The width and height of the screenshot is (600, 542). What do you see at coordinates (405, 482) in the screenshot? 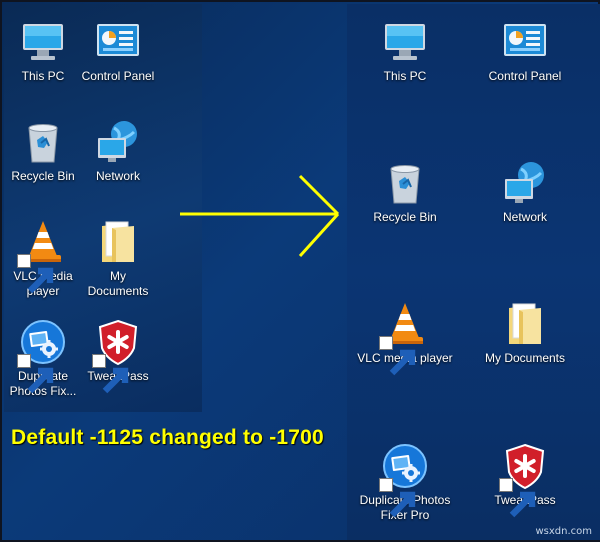
I see `desktop-icon-duplicate-photos: Duplicate Photos Fixer Pro` at bounding box center [405, 482].